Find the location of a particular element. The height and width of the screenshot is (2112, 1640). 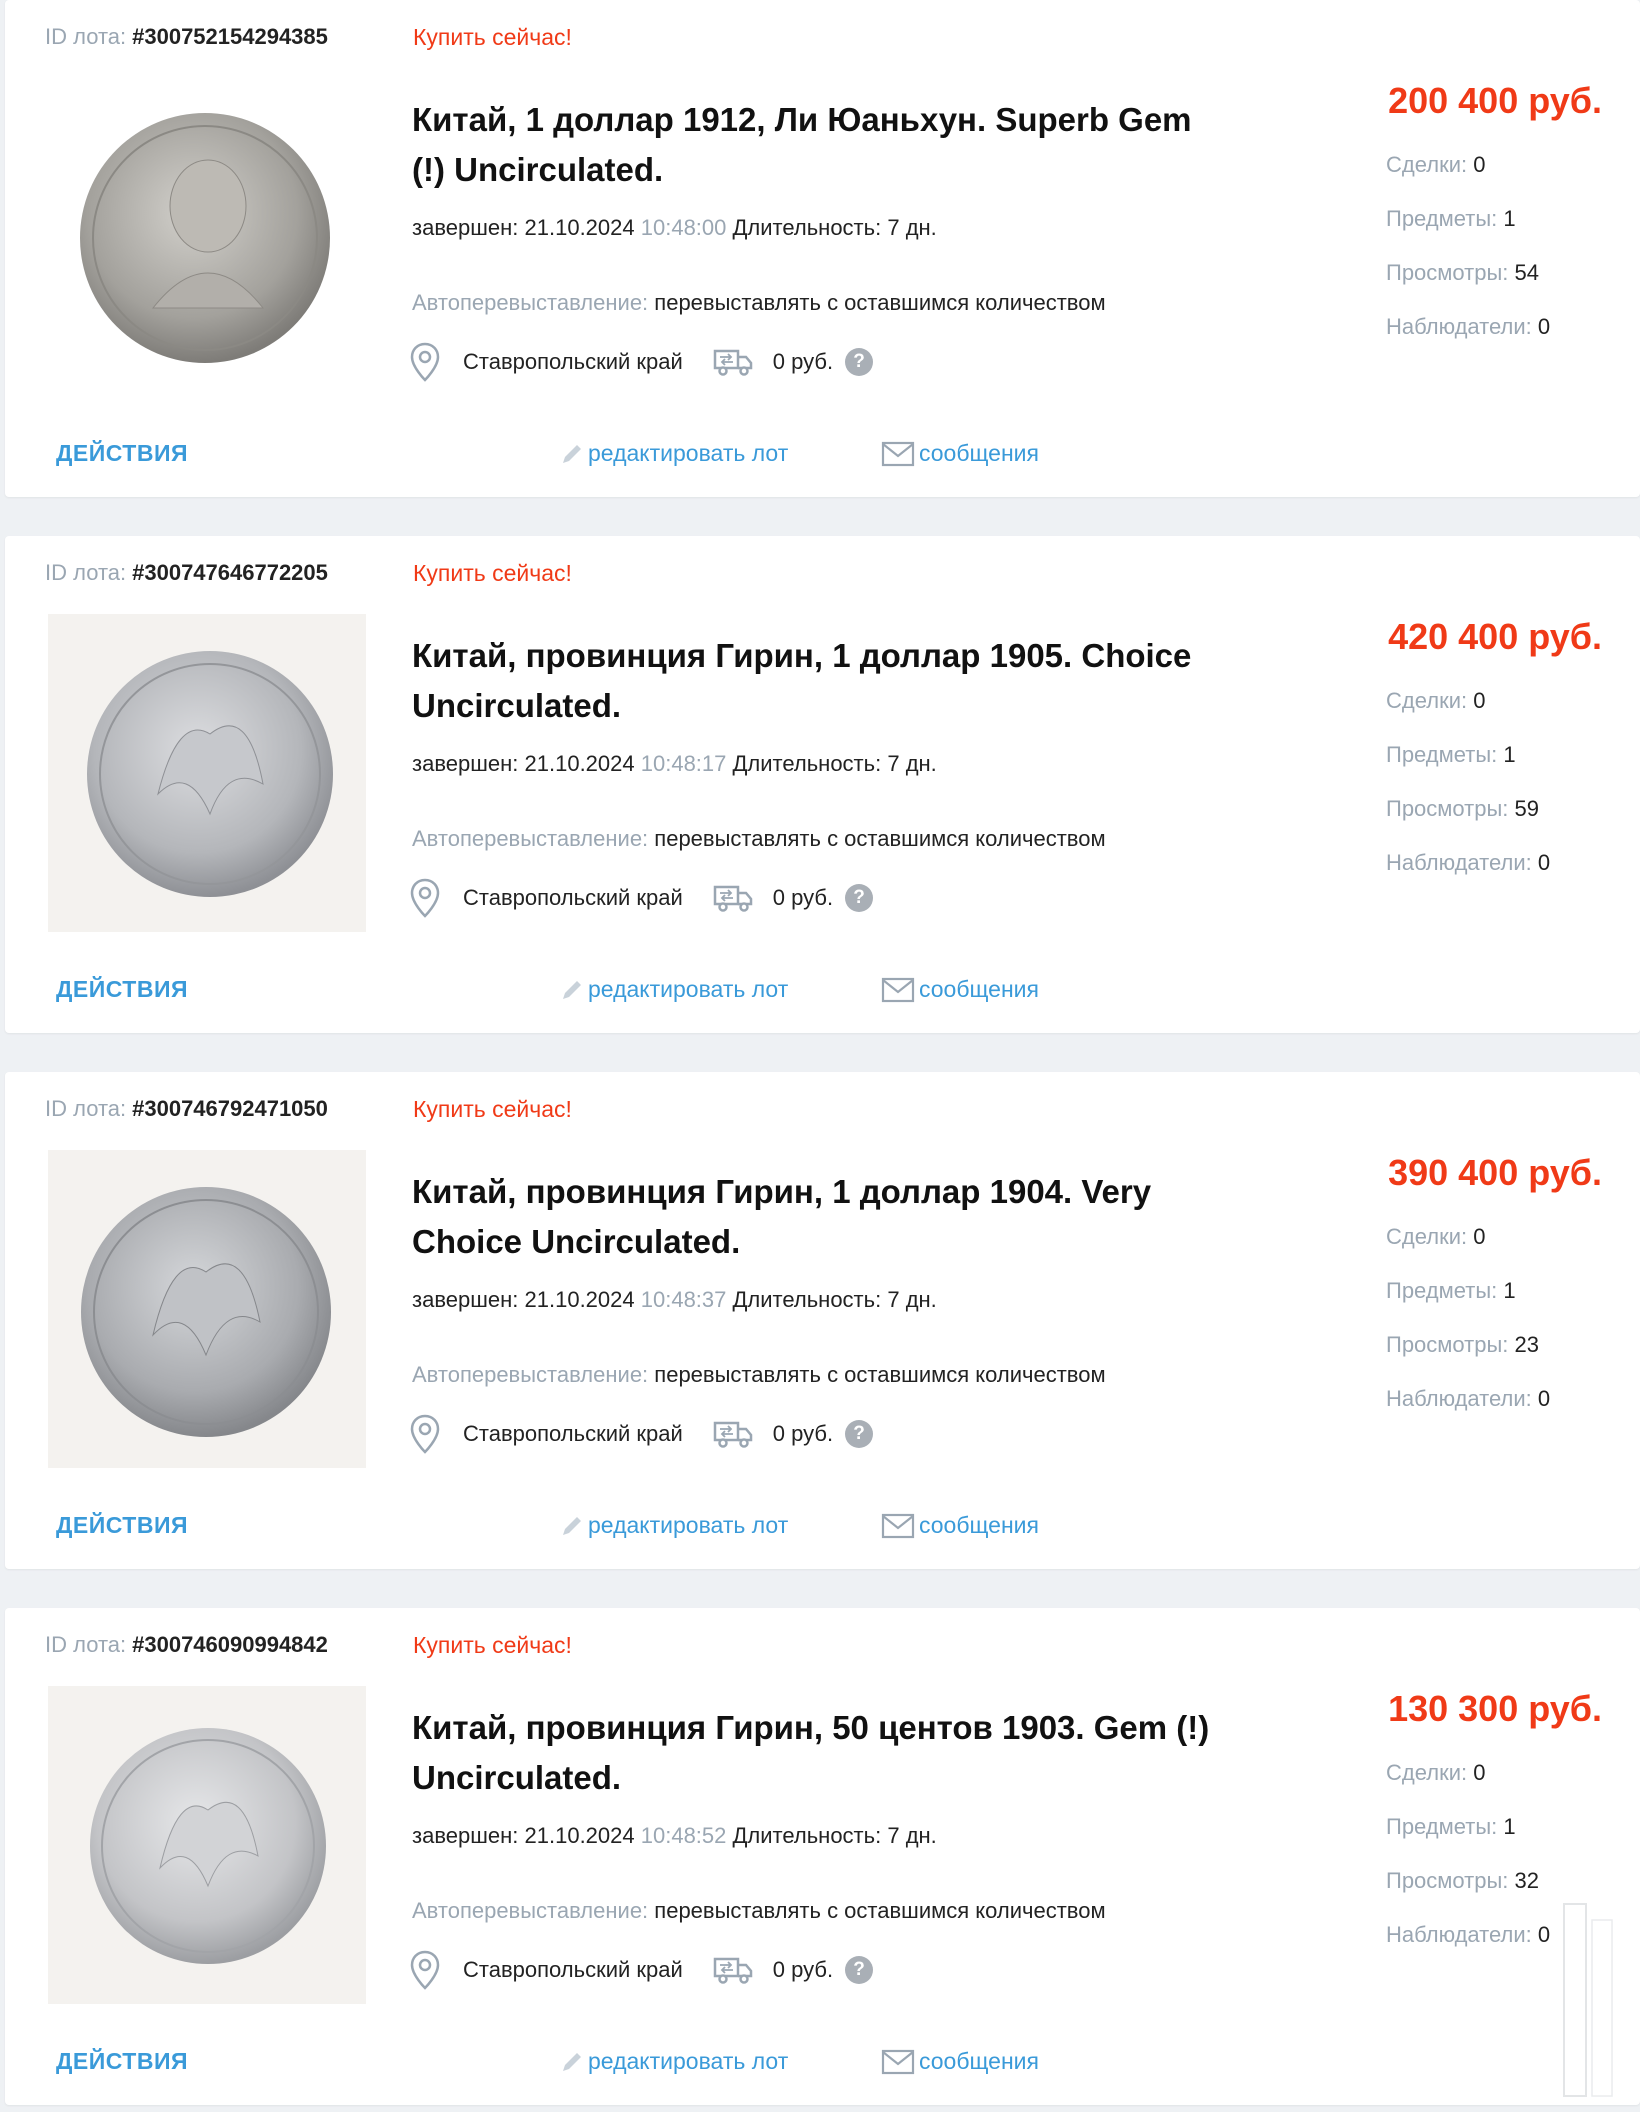

lot-id-number: #300752154294385 is located at coordinates (230, 36).